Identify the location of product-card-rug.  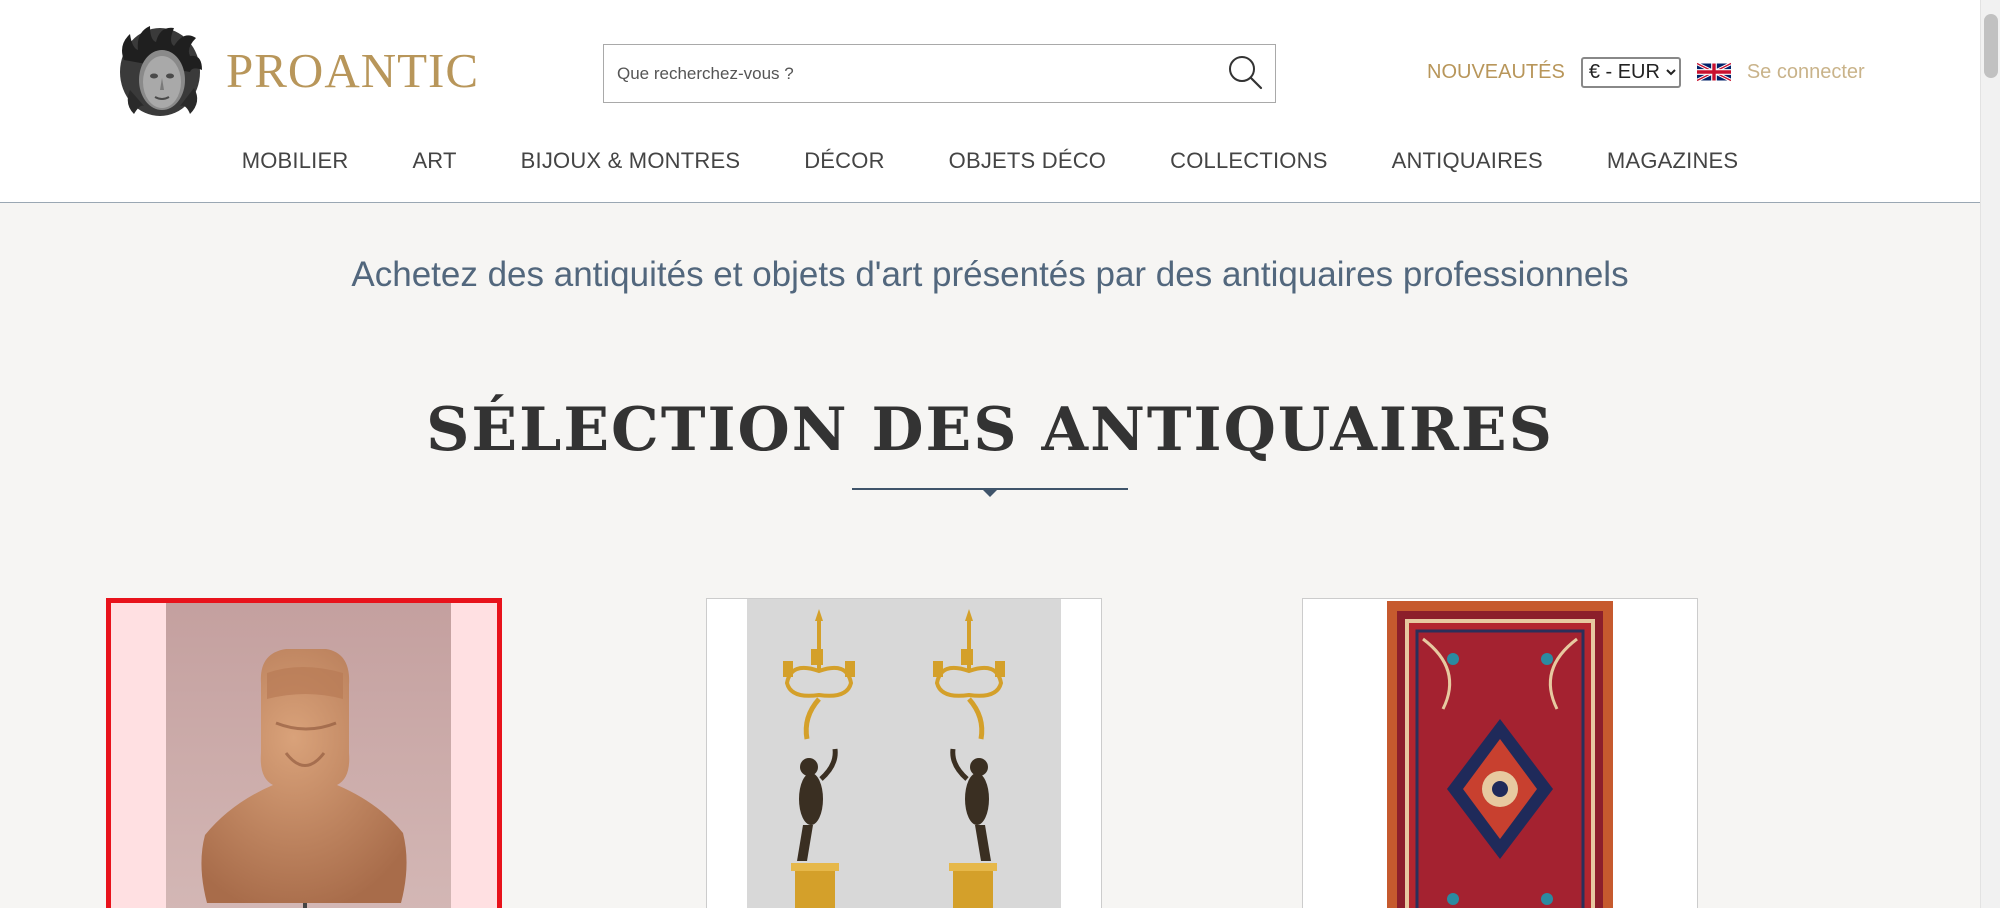
(1500, 753).